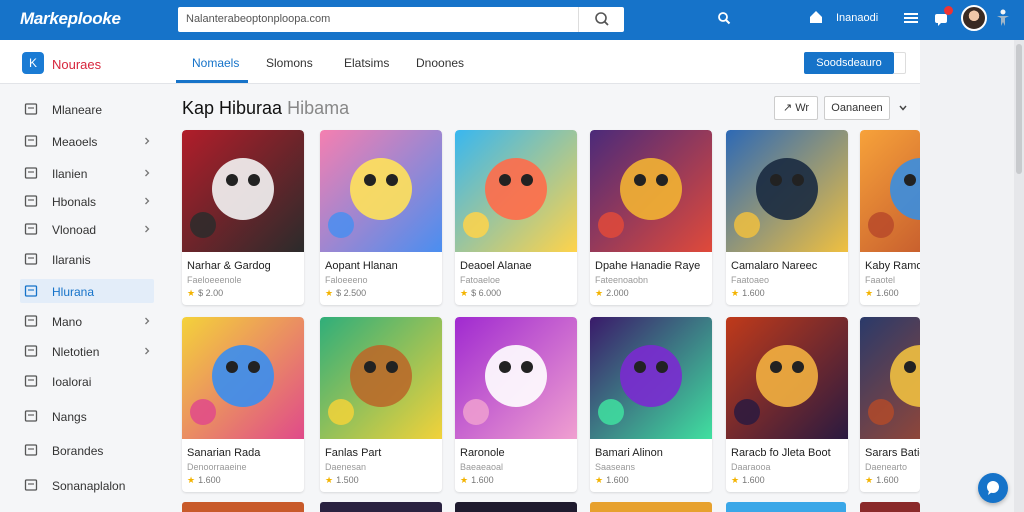  What do you see at coordinates (258, 19) in the screenshot?
I see `search-input-value: Nalanterabeoptonploopa.com` at bounding box center [258, 19].